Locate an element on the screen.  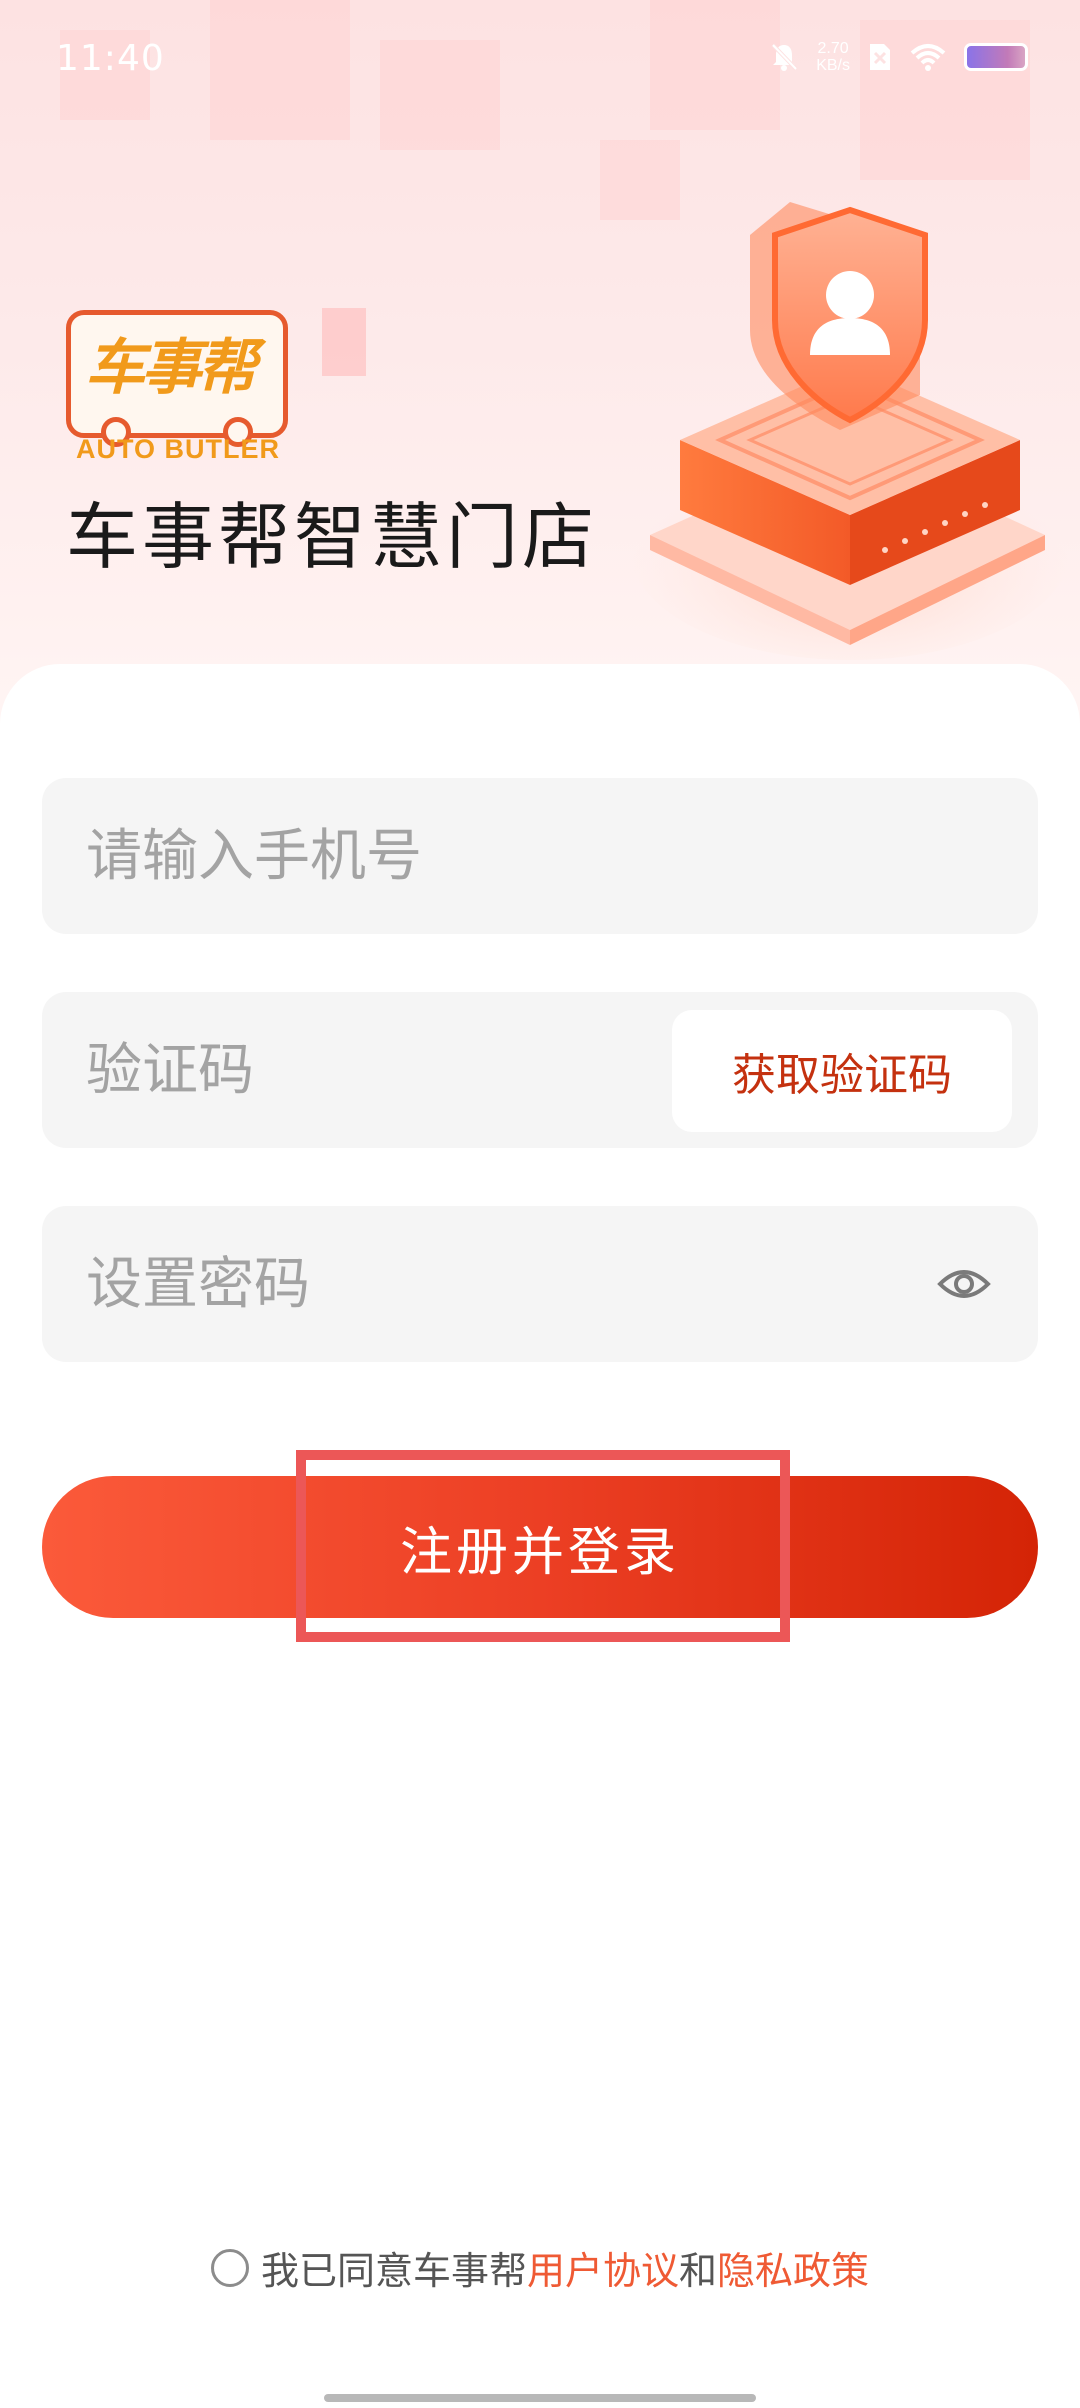
eye-icon is located at coordinates (964, 1284).